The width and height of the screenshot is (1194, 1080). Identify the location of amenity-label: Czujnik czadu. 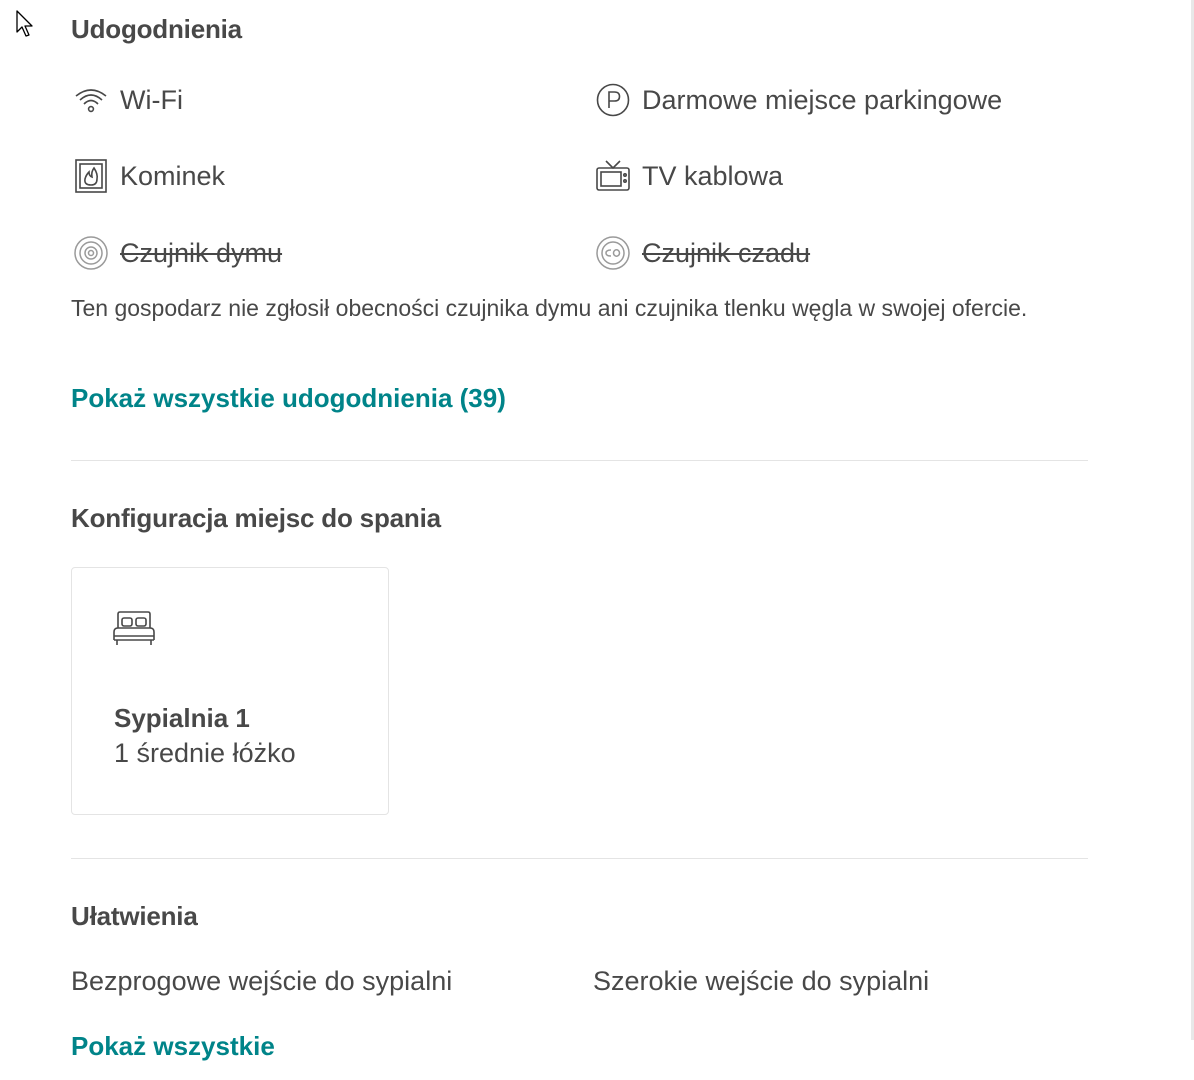
(726, 252).